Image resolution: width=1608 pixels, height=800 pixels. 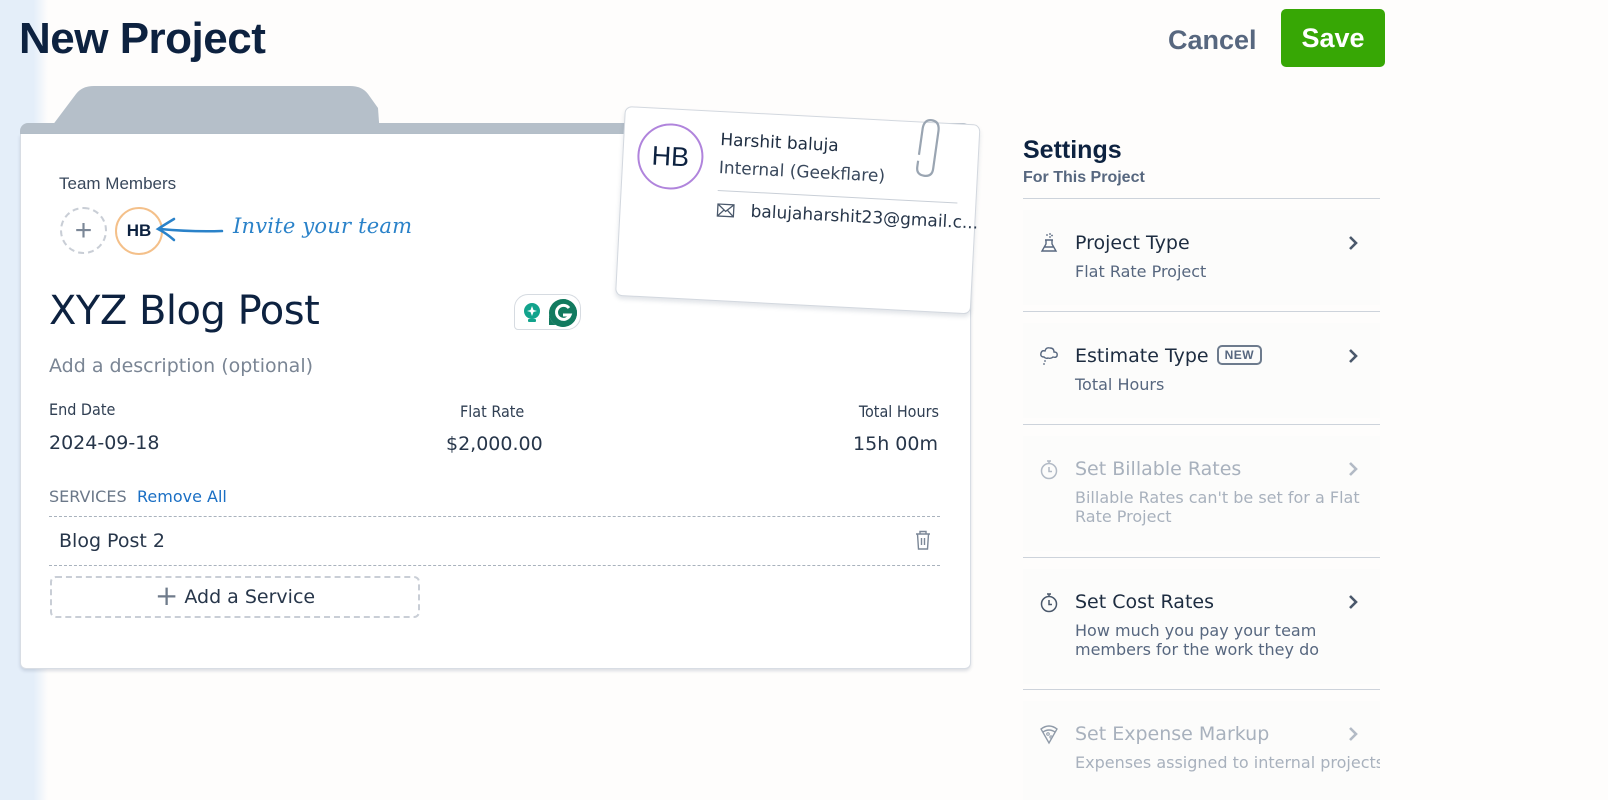 What do you see at coordinates (1212, 40) in the screenshot?
I see `cancel-button: Cancel` at bounding box center [1212, 40].